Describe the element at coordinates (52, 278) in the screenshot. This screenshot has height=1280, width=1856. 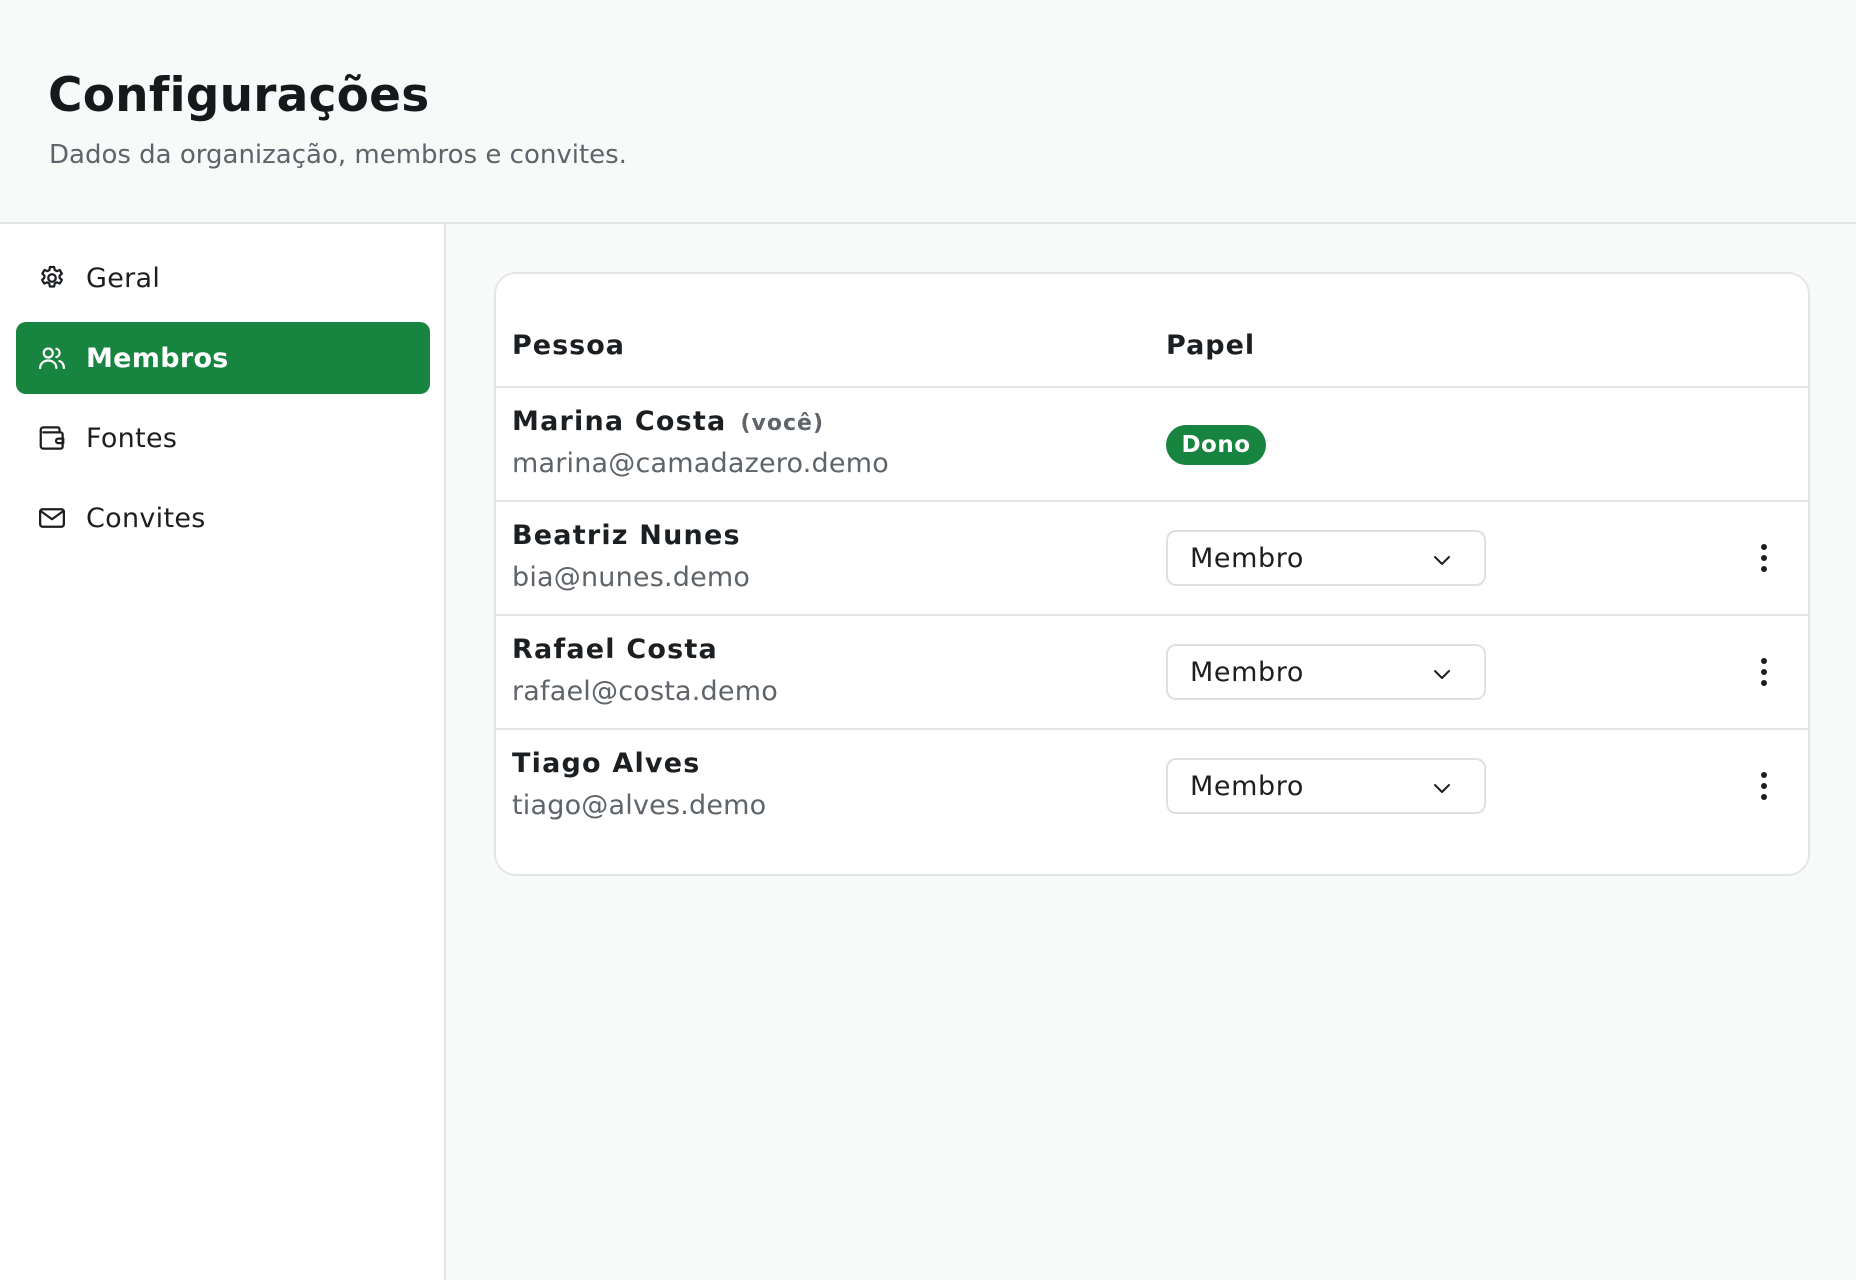
I see `gear-icon` at that location.